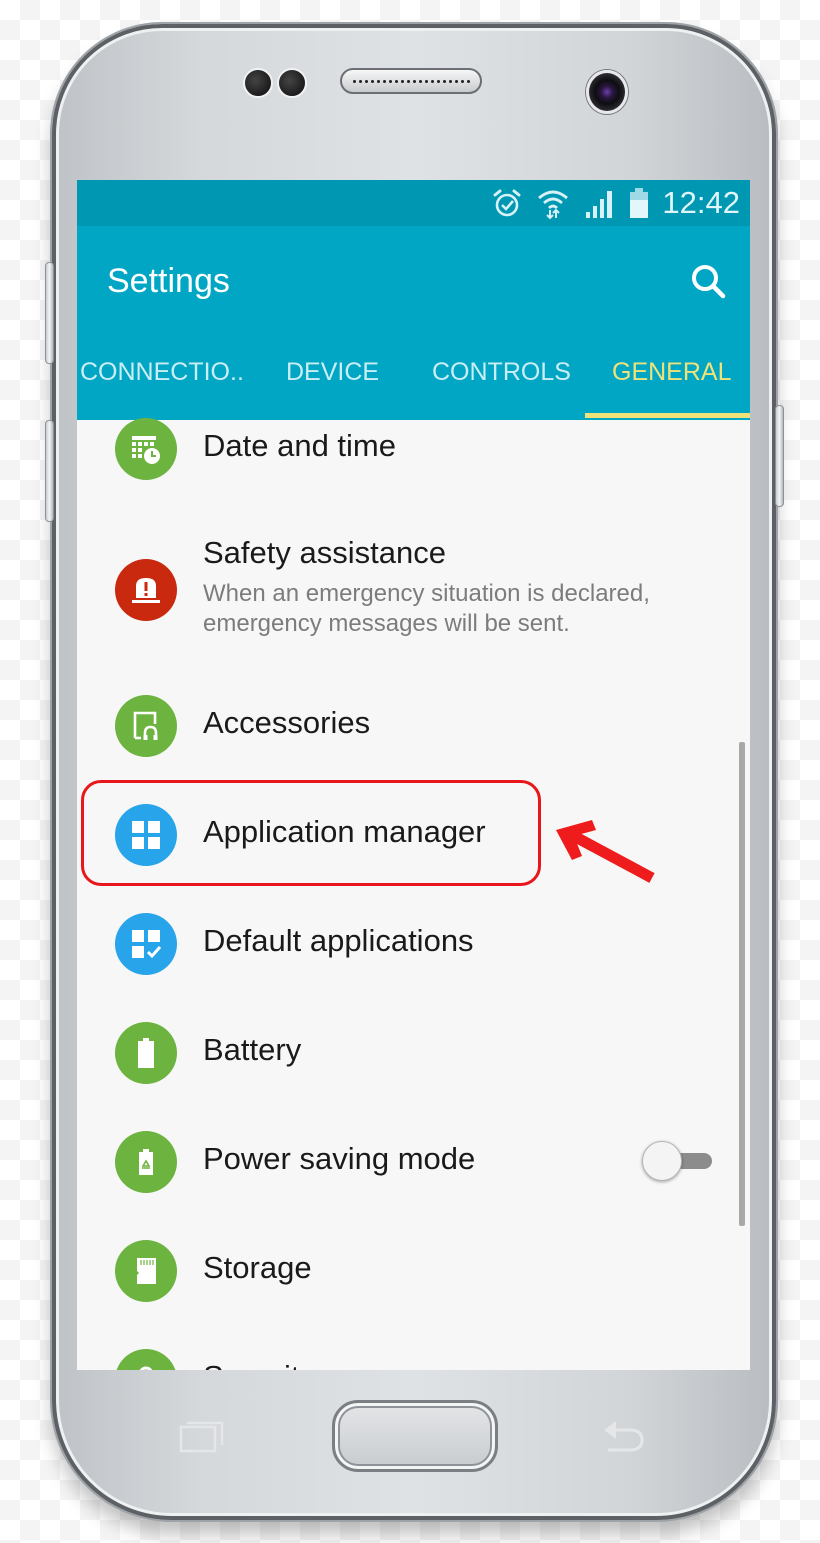 This screenshot has height=1543, width=820. What do you see at coordinates (708, 281) in the screenshot?
I see `search-icon` at bounding box center [708, 281].